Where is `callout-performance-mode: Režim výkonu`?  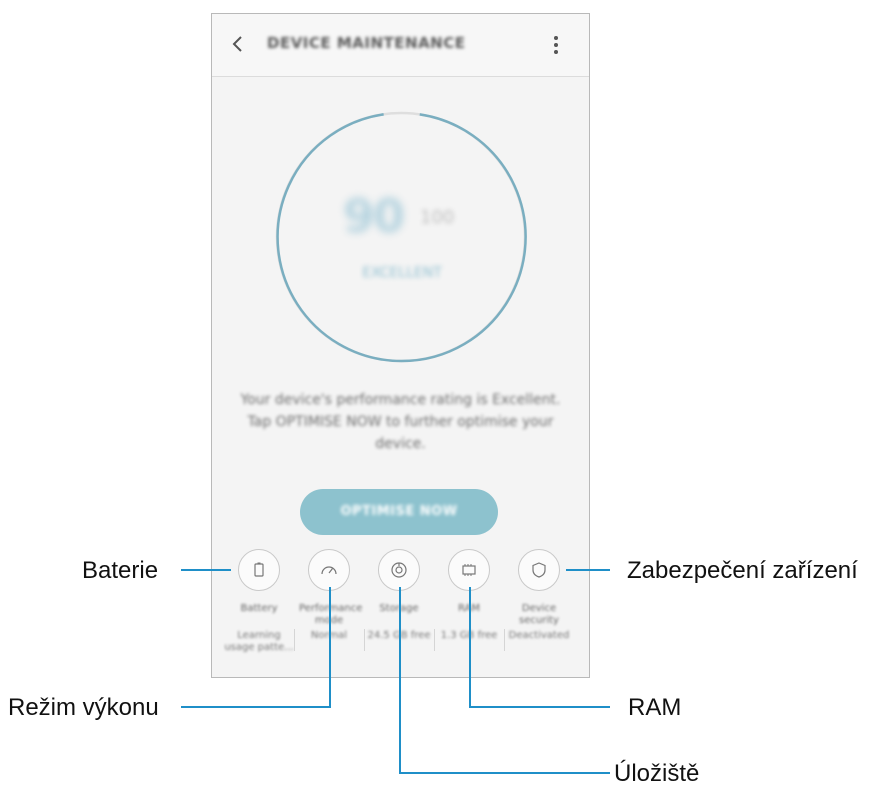 callout-performance-mode: Režim výkonu is located at coordinates (83, 707).